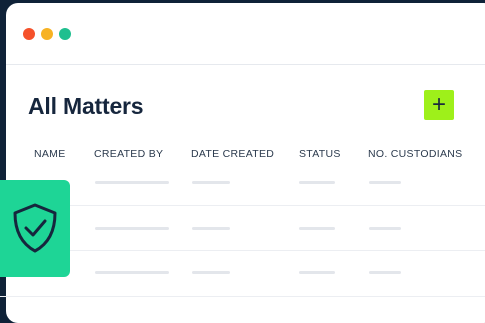  I want to click on column-header-status: STATUS, so click(320, 154).